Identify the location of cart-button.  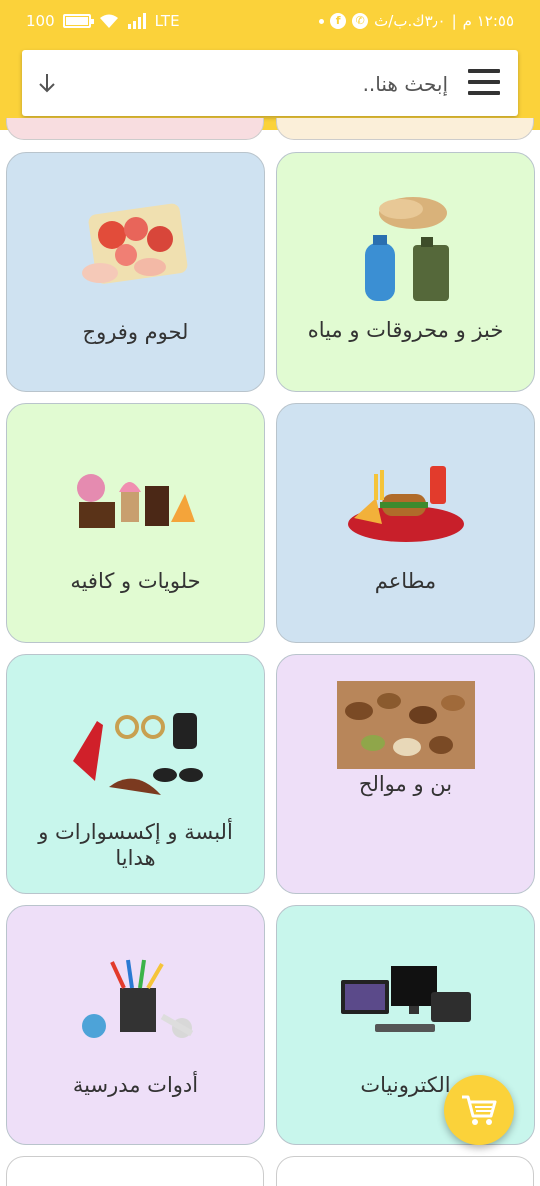
(479, 1110).